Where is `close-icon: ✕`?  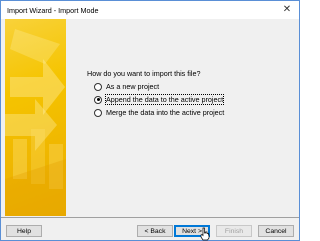 close-icon: ✕ is located at coordinates (287, 9).